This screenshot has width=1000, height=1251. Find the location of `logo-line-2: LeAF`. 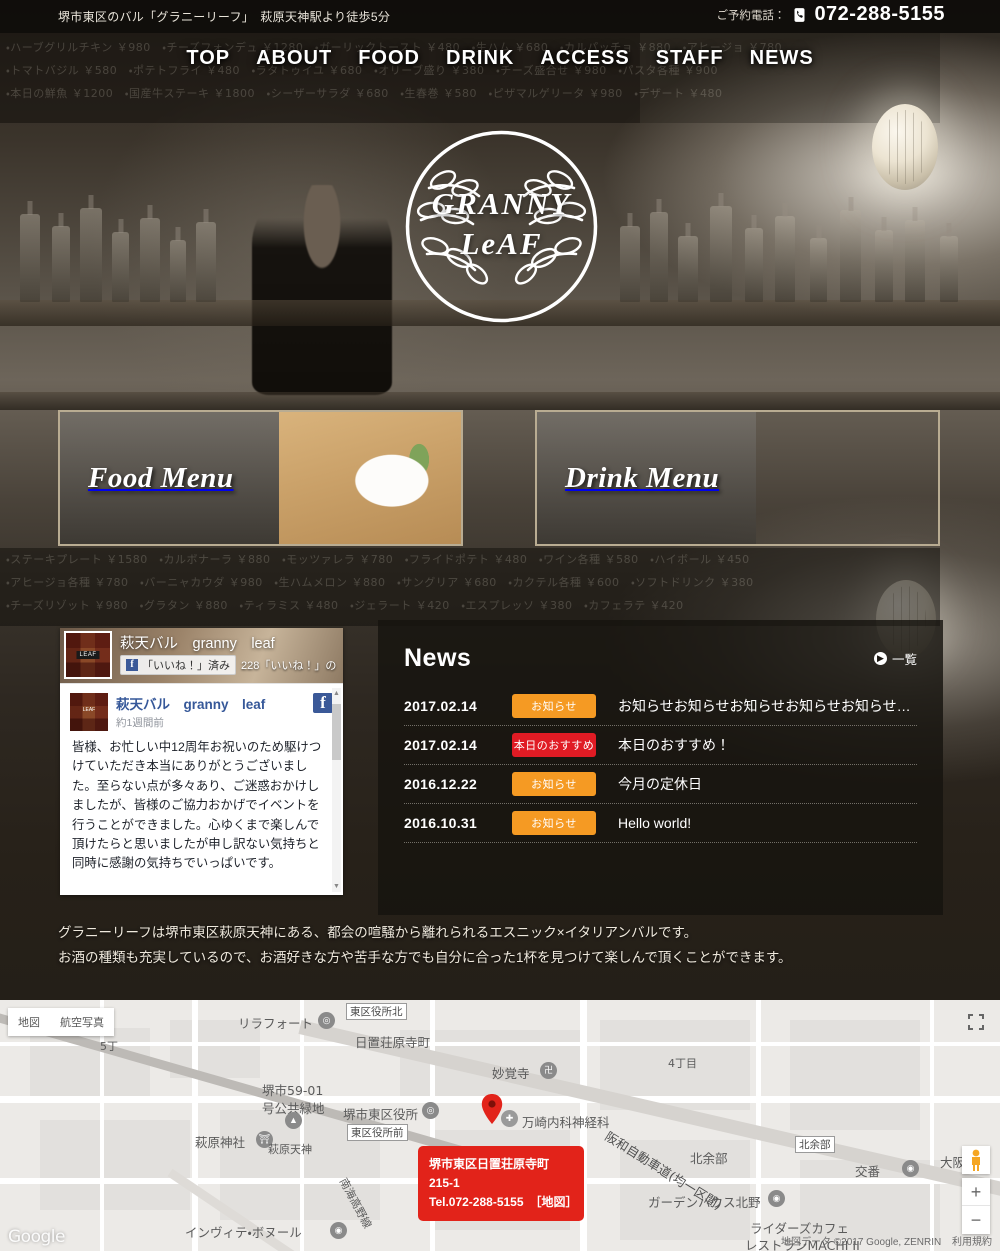

logo-line-2: LeAF is located at coordinates (501, 243).